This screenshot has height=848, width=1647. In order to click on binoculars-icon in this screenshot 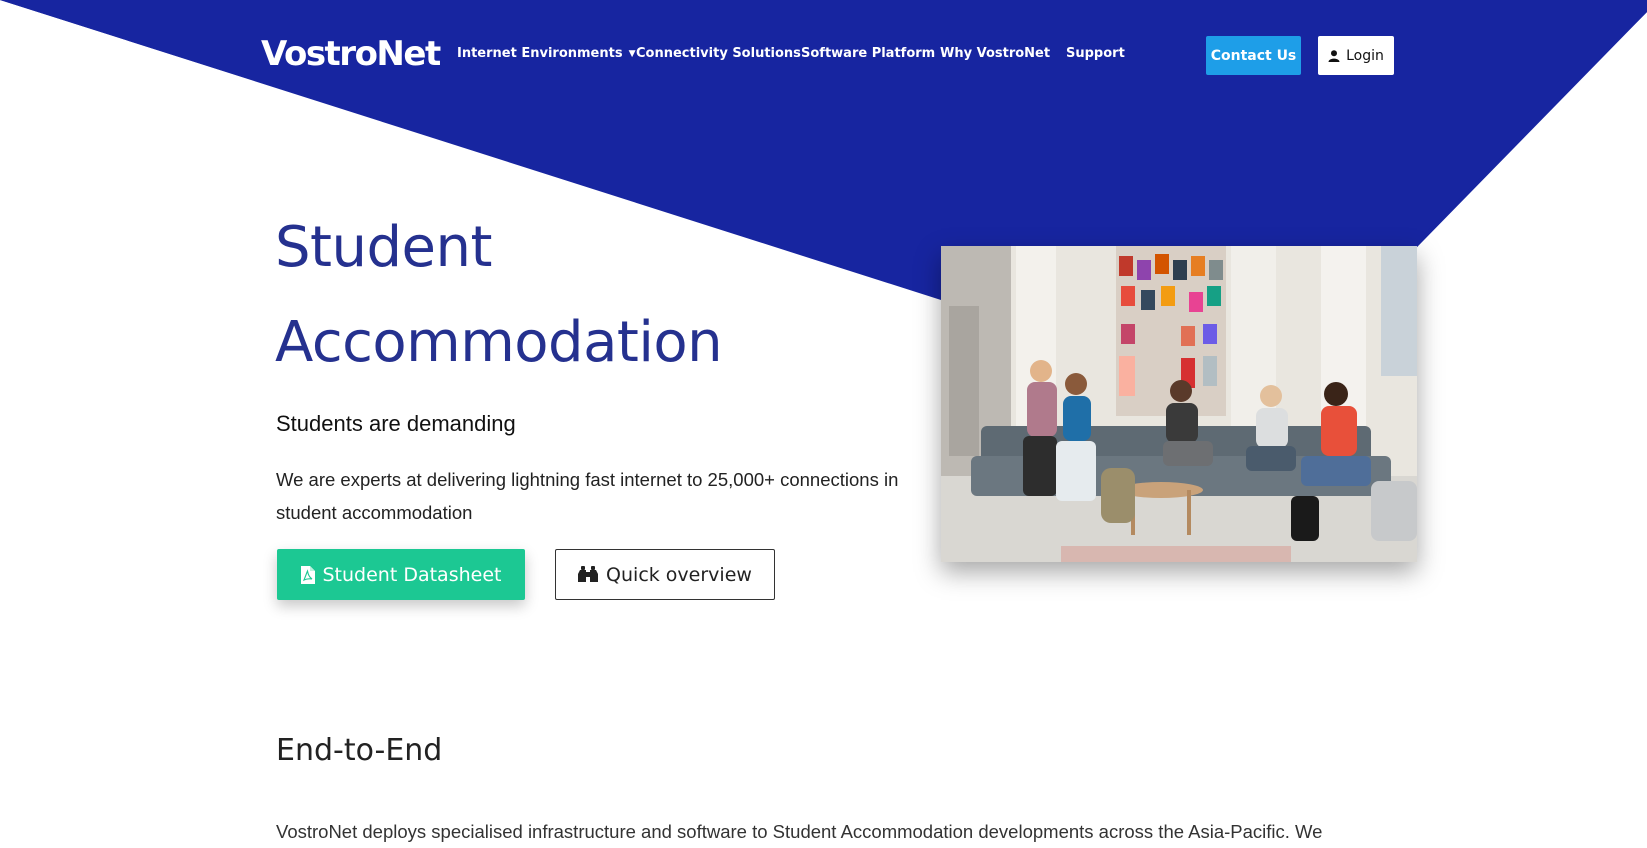, I will do `click(588, 574)`.